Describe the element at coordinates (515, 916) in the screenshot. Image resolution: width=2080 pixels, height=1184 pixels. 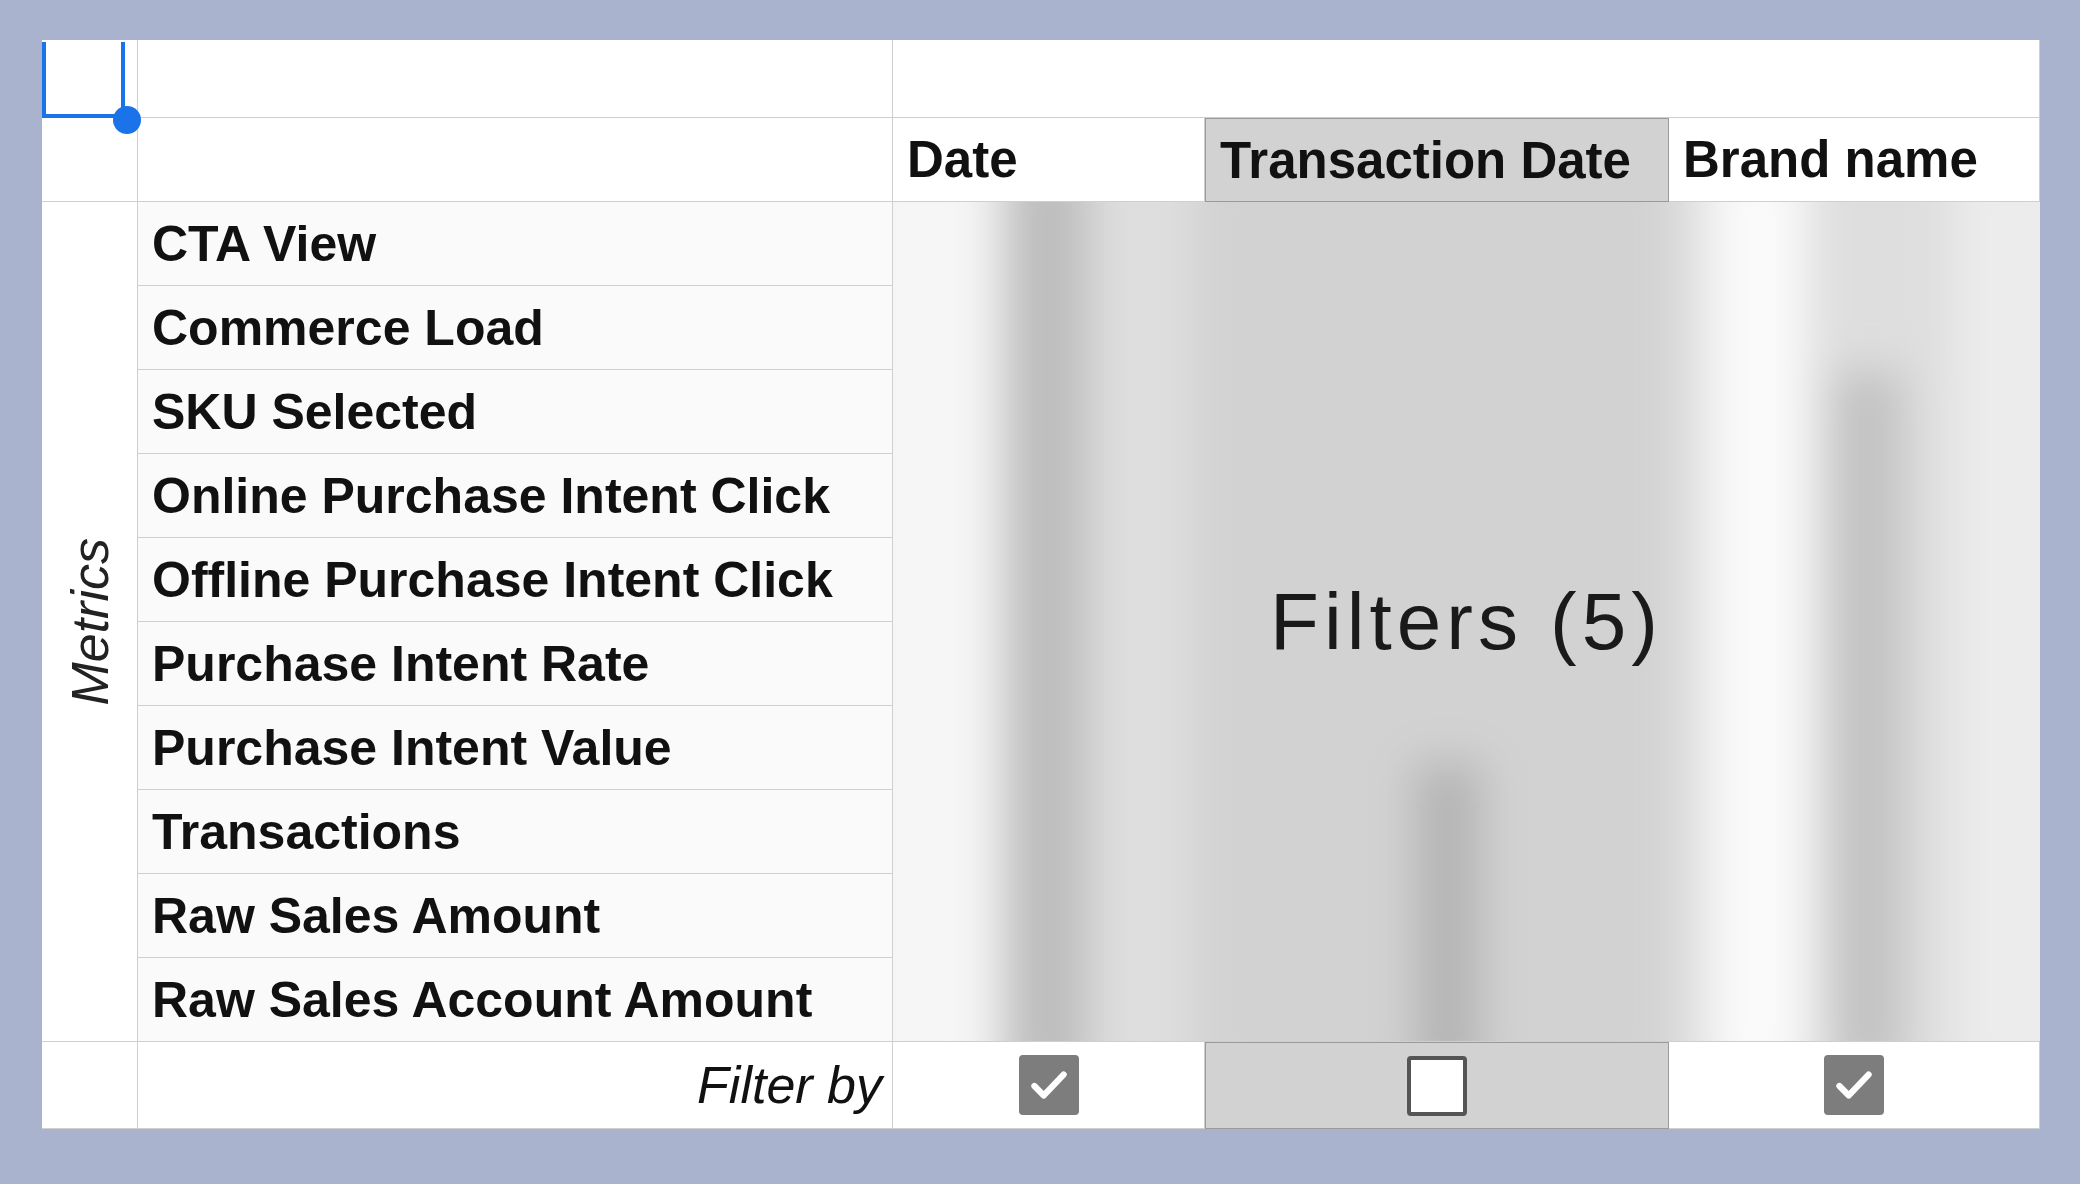
I see `row-header: Raw Sales Amount` at that location.